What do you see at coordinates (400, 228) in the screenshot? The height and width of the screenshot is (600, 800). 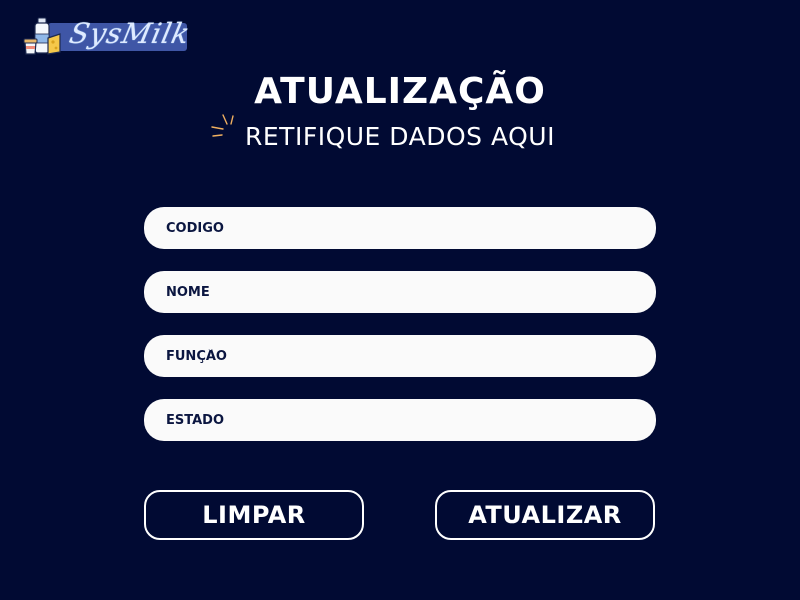 I see `codigo-field` at bounding box center [400, 228].